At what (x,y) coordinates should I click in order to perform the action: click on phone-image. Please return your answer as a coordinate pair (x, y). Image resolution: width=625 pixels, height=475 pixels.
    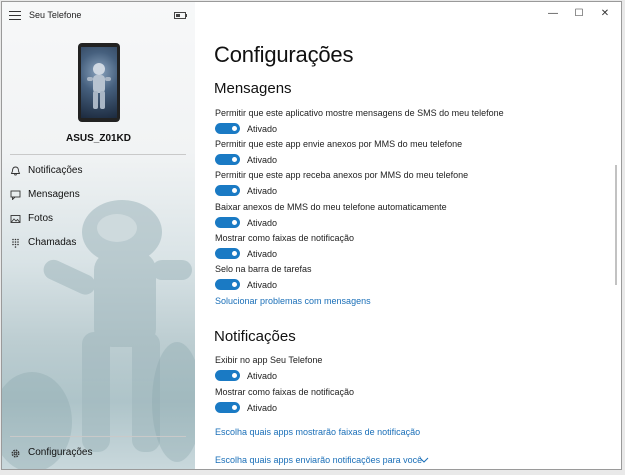
    Looking at the image, I should click on (99, 82).